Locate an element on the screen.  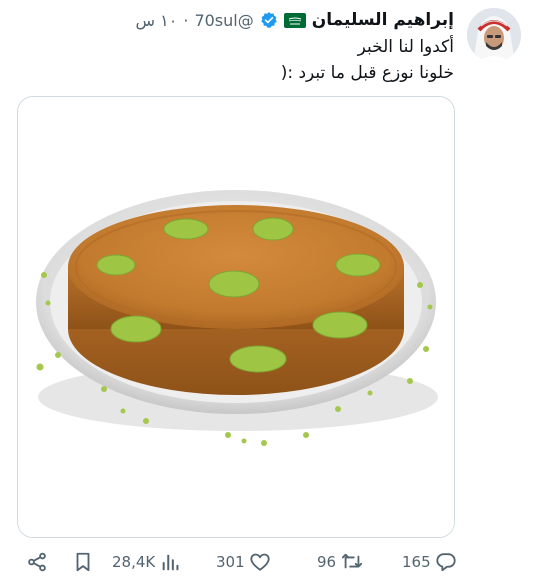
profile-photo is located at coordinates (494, 35).